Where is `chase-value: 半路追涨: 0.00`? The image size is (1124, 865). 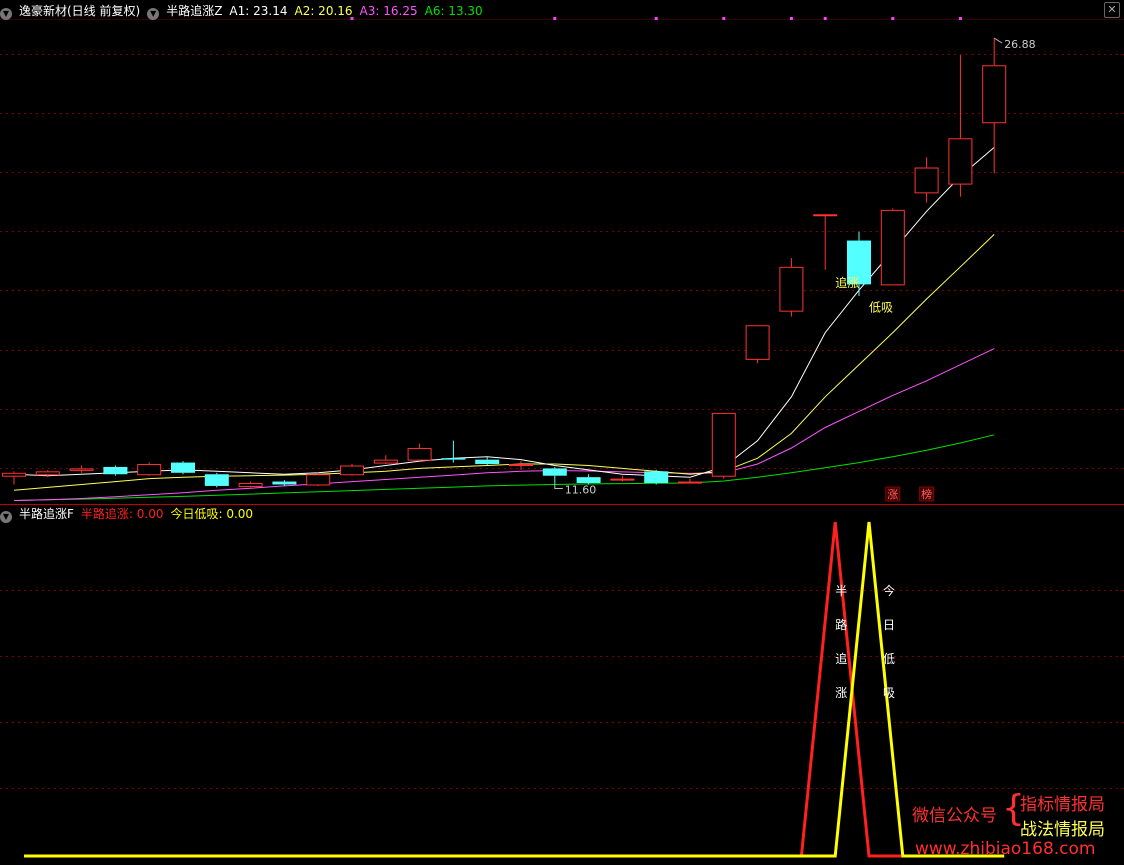
chase-value: 半路追涨: 0.00 is located at coordinates (122, 514).